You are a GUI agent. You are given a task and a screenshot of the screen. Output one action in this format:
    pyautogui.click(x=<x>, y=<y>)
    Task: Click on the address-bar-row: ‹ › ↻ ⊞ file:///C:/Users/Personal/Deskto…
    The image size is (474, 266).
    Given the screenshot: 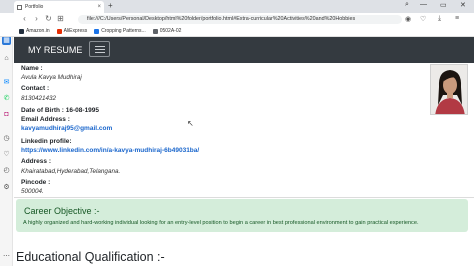 What is the action you would take?
    pyautogui.click(x=237, y=19)
    